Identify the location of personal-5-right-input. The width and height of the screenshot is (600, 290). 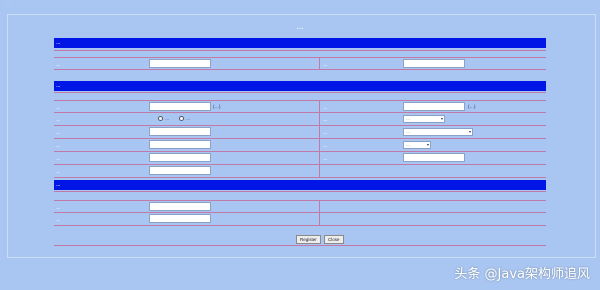
(434, 157).